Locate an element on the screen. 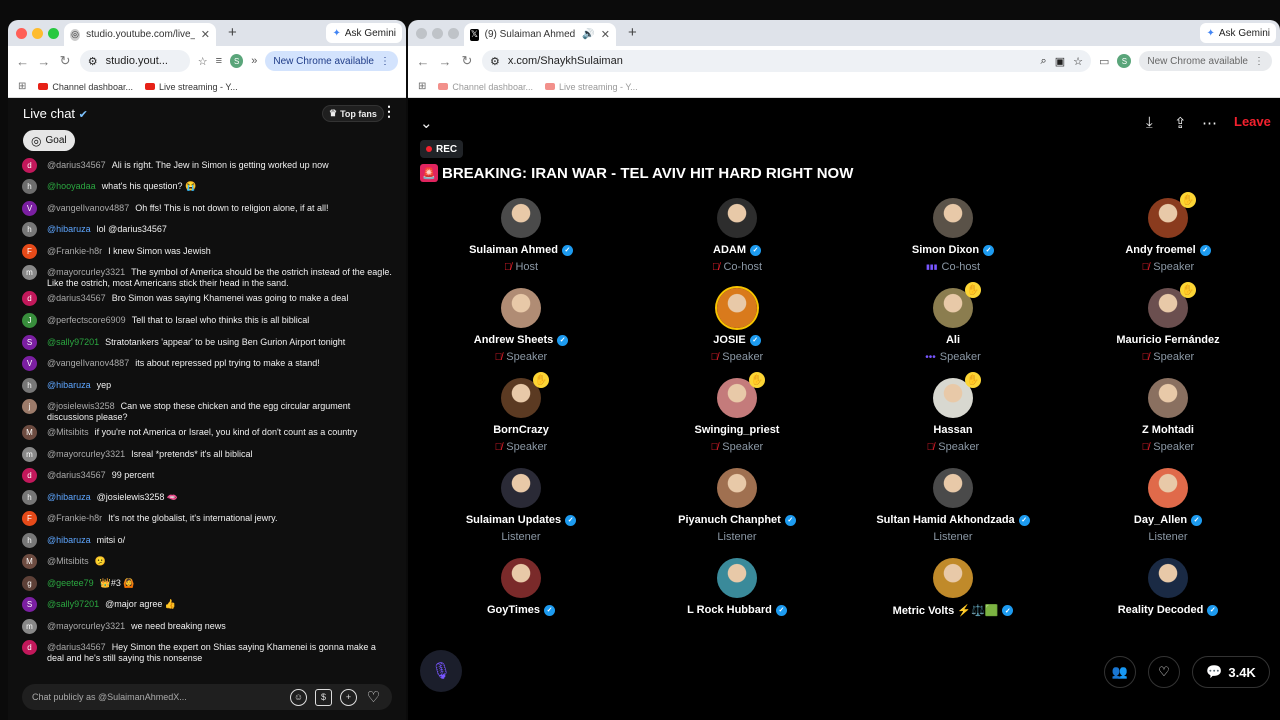  media-controls-icon: ≡ is located at coordinates (219, 61).